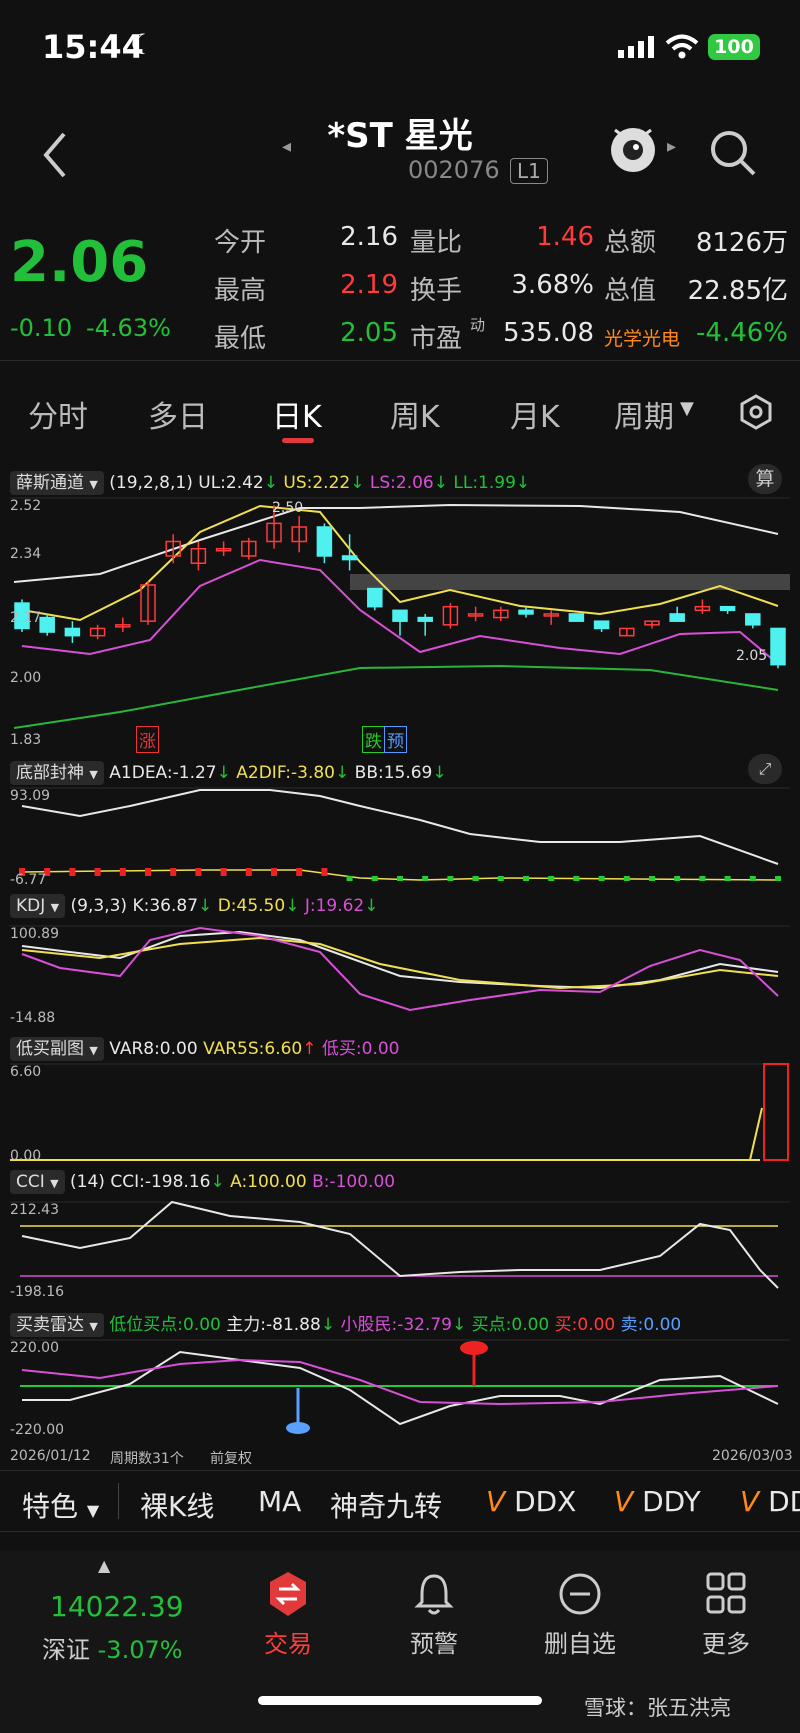 This screenshot has width=800, height=1733. What do you see at coordinates (117, 1606) in the screenshot?
I see `index-value: 14022.39` at bounding box center [117, 1606].